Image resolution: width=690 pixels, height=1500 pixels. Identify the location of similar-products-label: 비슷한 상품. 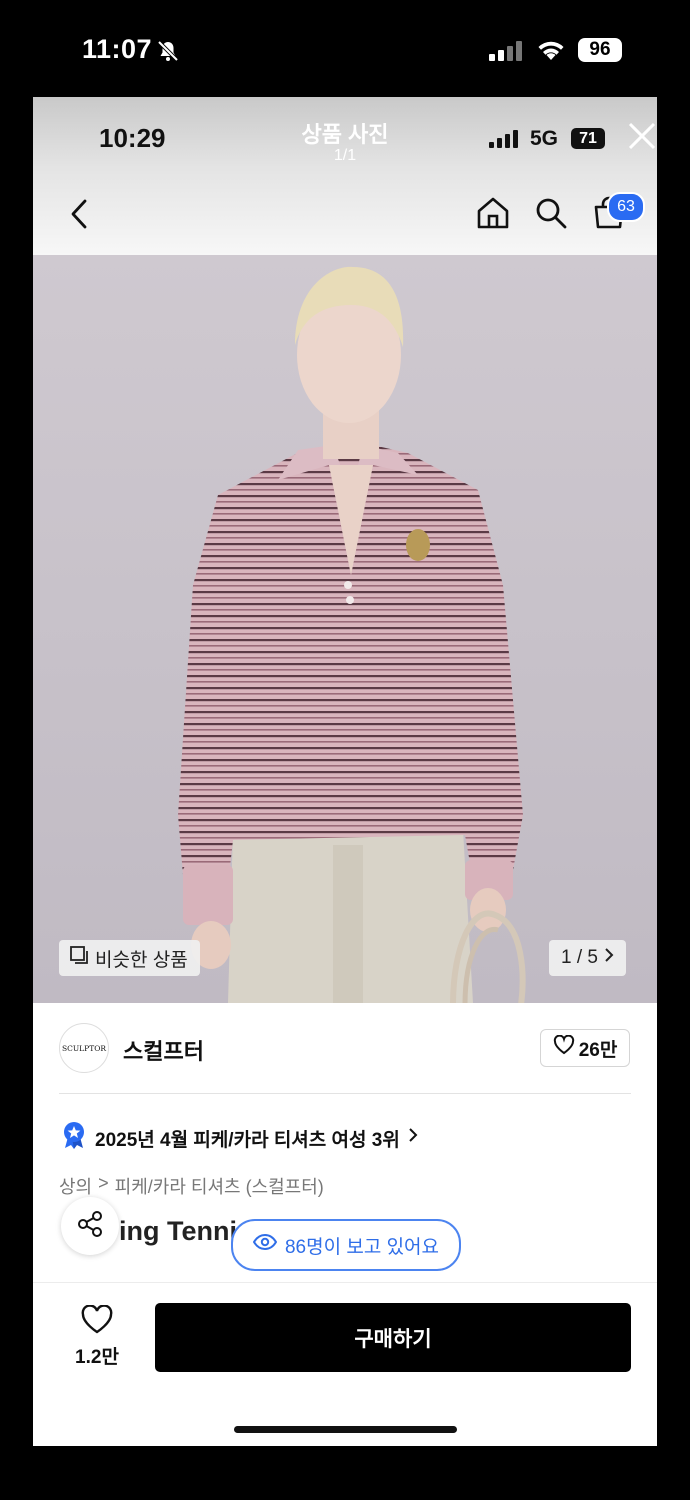
(141, 960).